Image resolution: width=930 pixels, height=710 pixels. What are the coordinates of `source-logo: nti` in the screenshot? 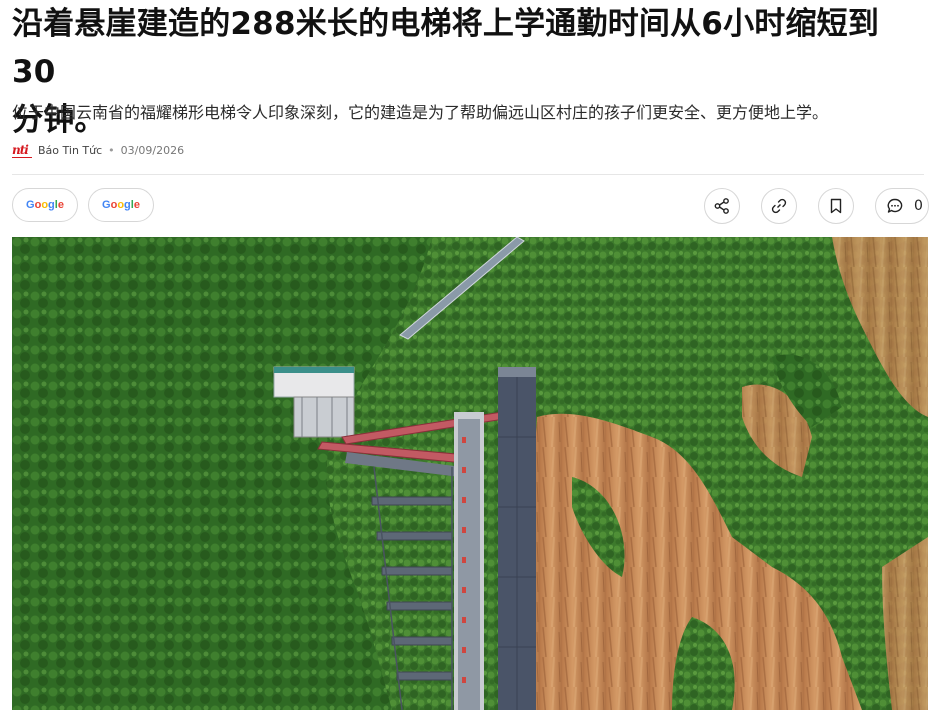 It's located at (22, 150).